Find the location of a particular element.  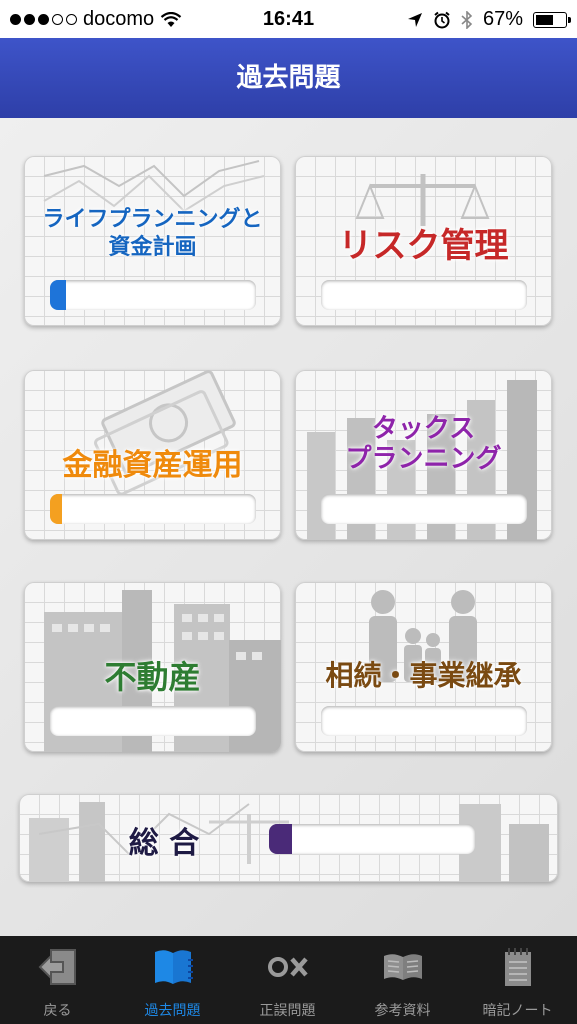

nav-bar: 過去問題 is located at coordinates (288, 78).